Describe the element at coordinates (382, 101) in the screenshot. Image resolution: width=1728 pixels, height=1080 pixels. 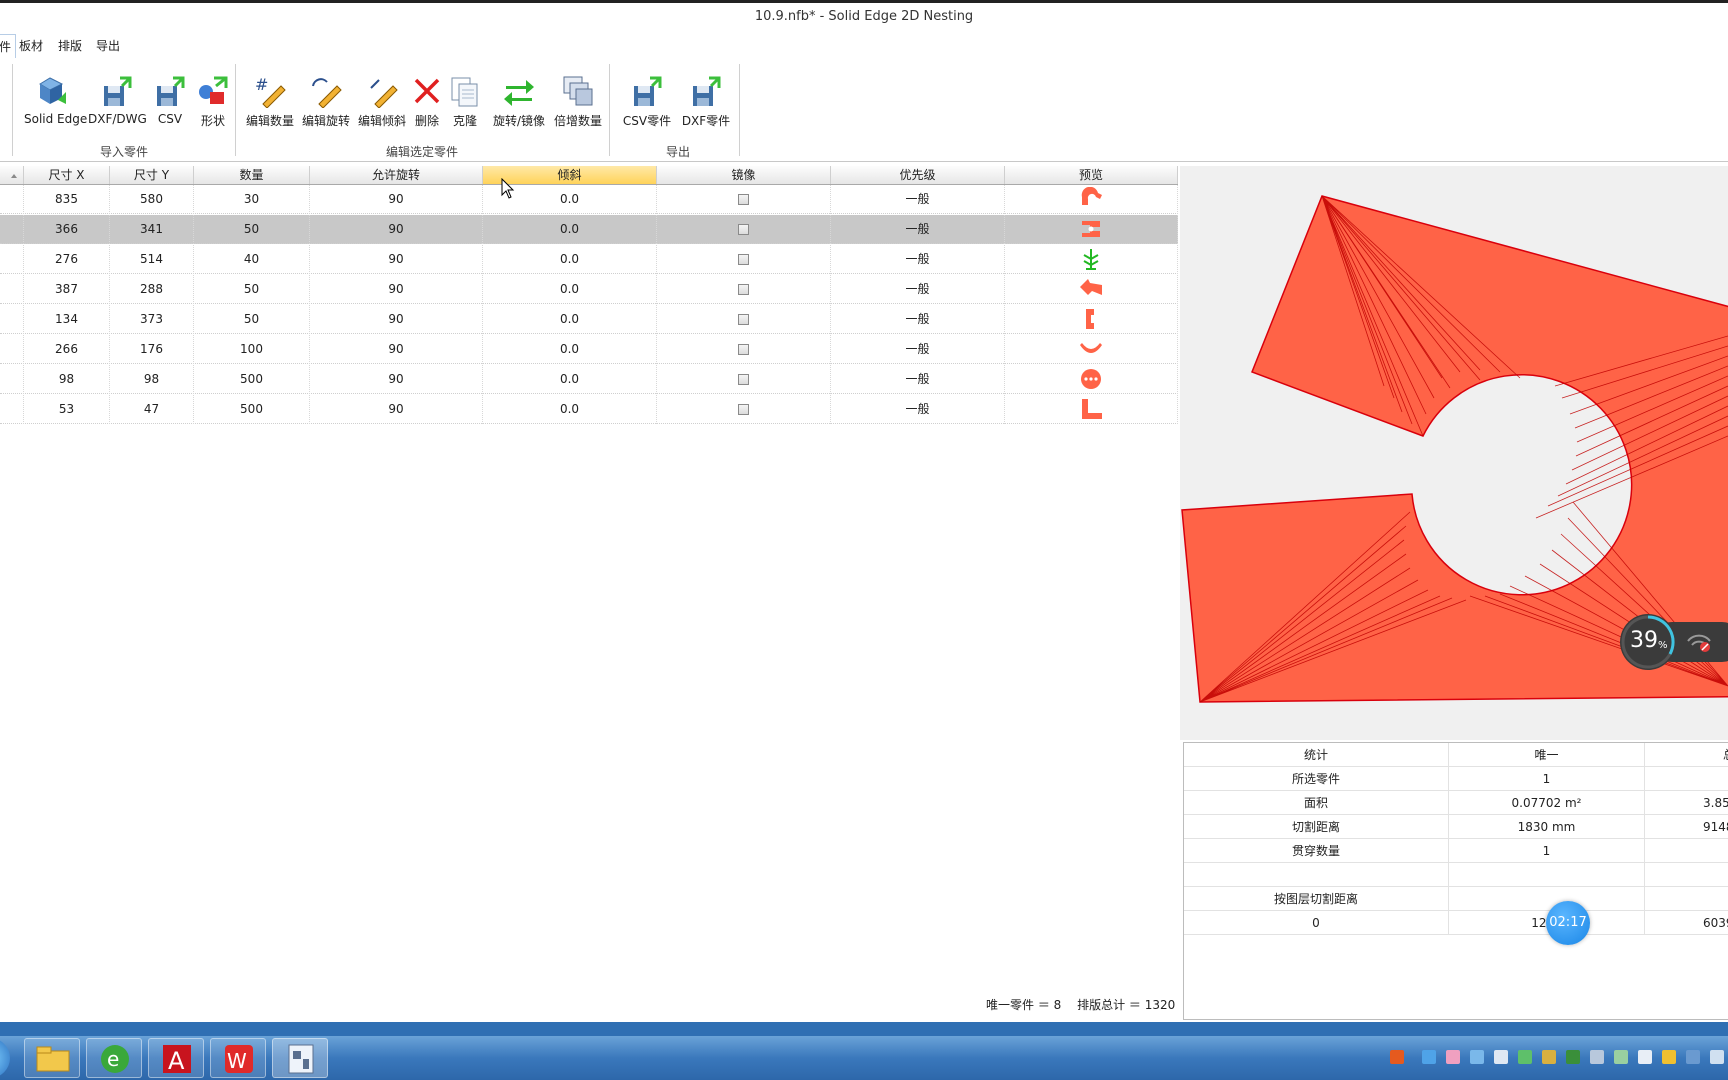
I see `edit-tilt-button: 编辑倾斜` at that location.